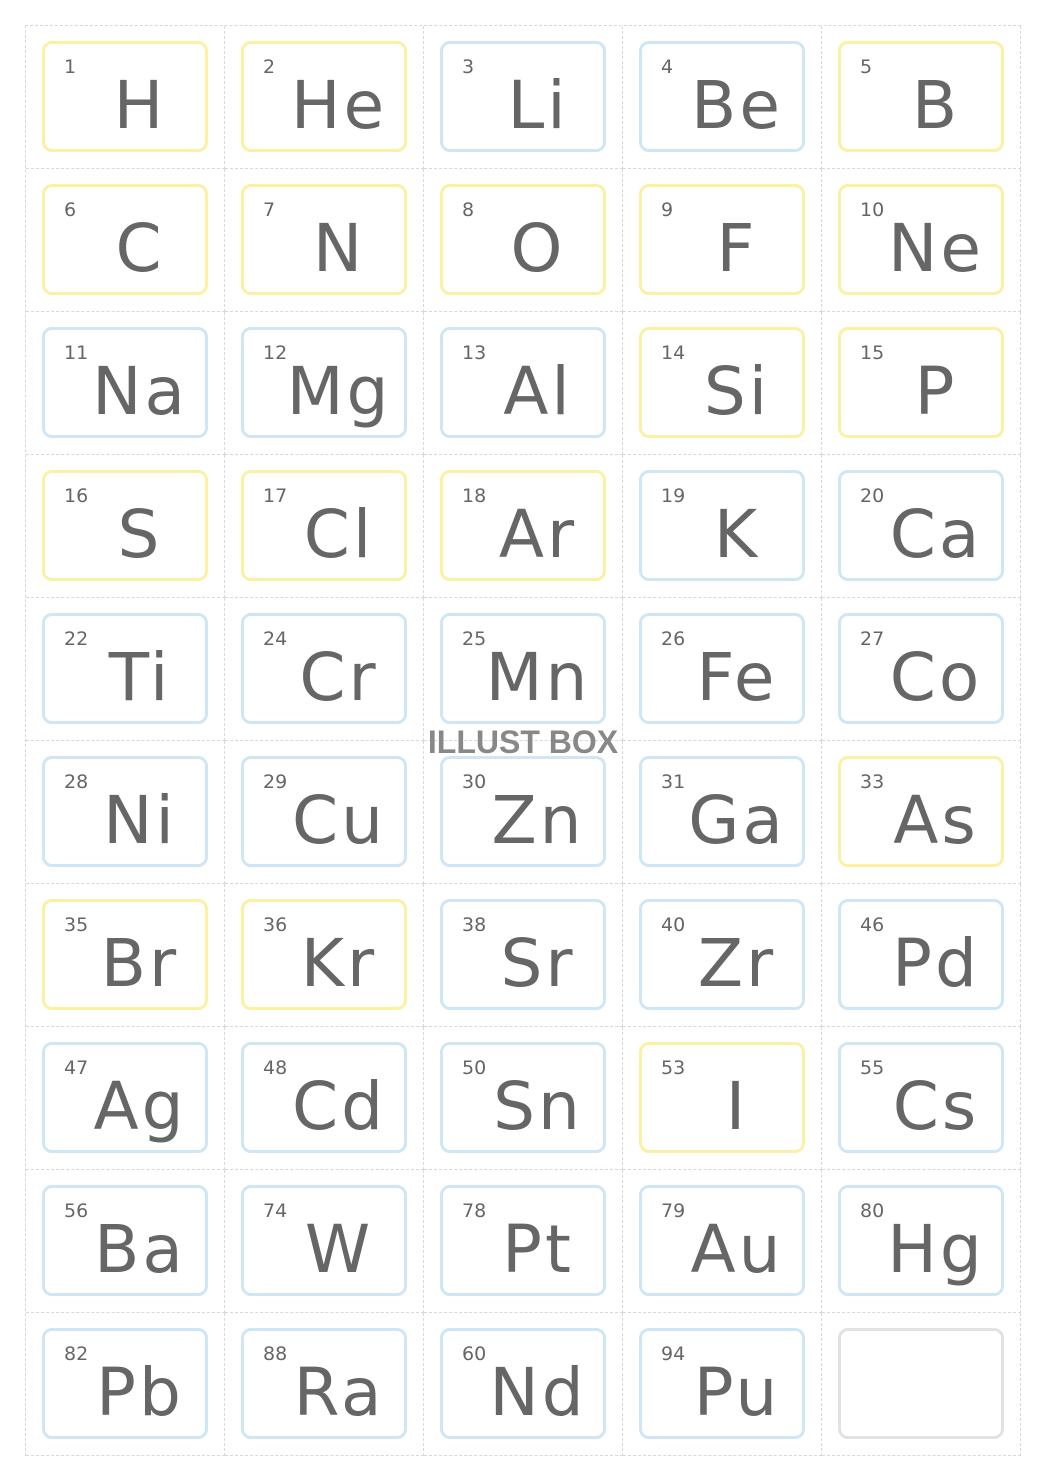  What do you see at coordinates (737, 534) in the screenshot?
I see `element-symbol: K` at bounding box center [737, 534].